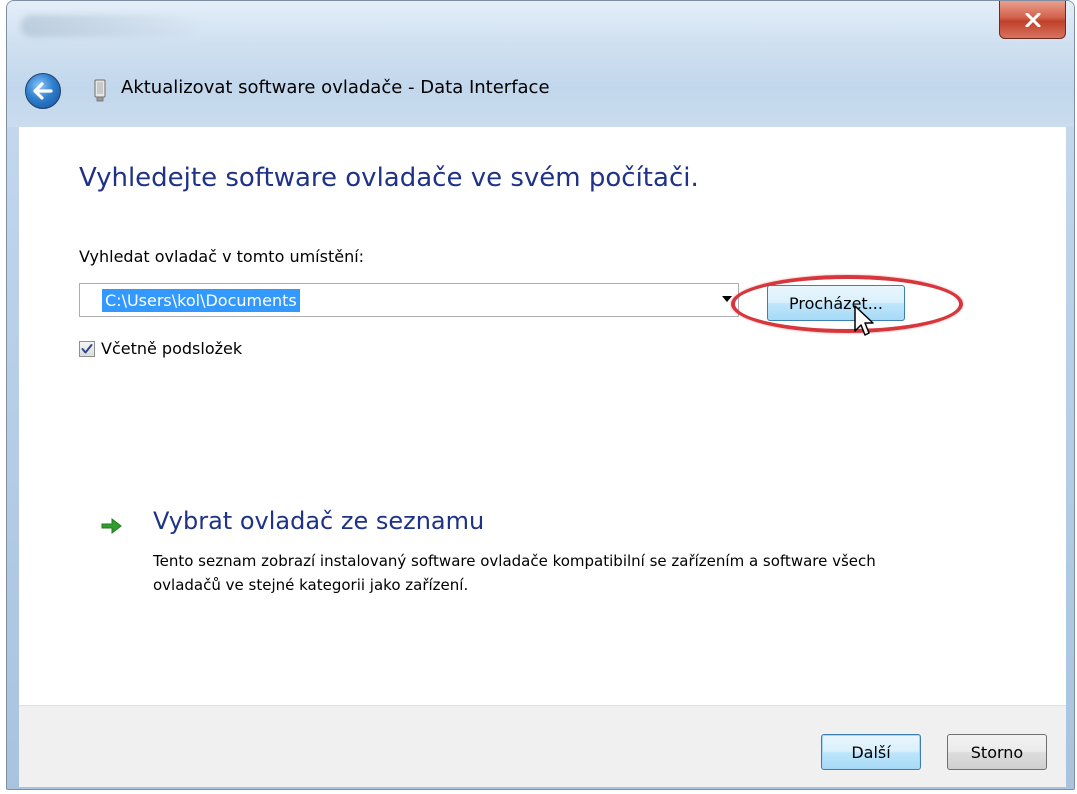 The height and width of the screenshot is (794, 1077). Describe the element at coordinates (111, 26) in the screenshot. I see `titlebar-caption-blur` at that location.